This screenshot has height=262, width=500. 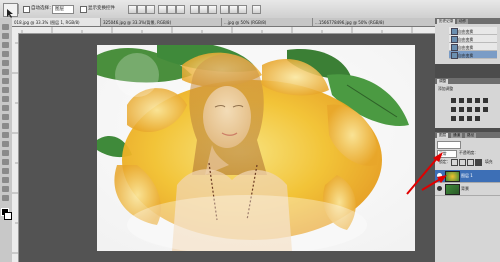 I want to click on lock-position-icon, so click(x=470, y=162).